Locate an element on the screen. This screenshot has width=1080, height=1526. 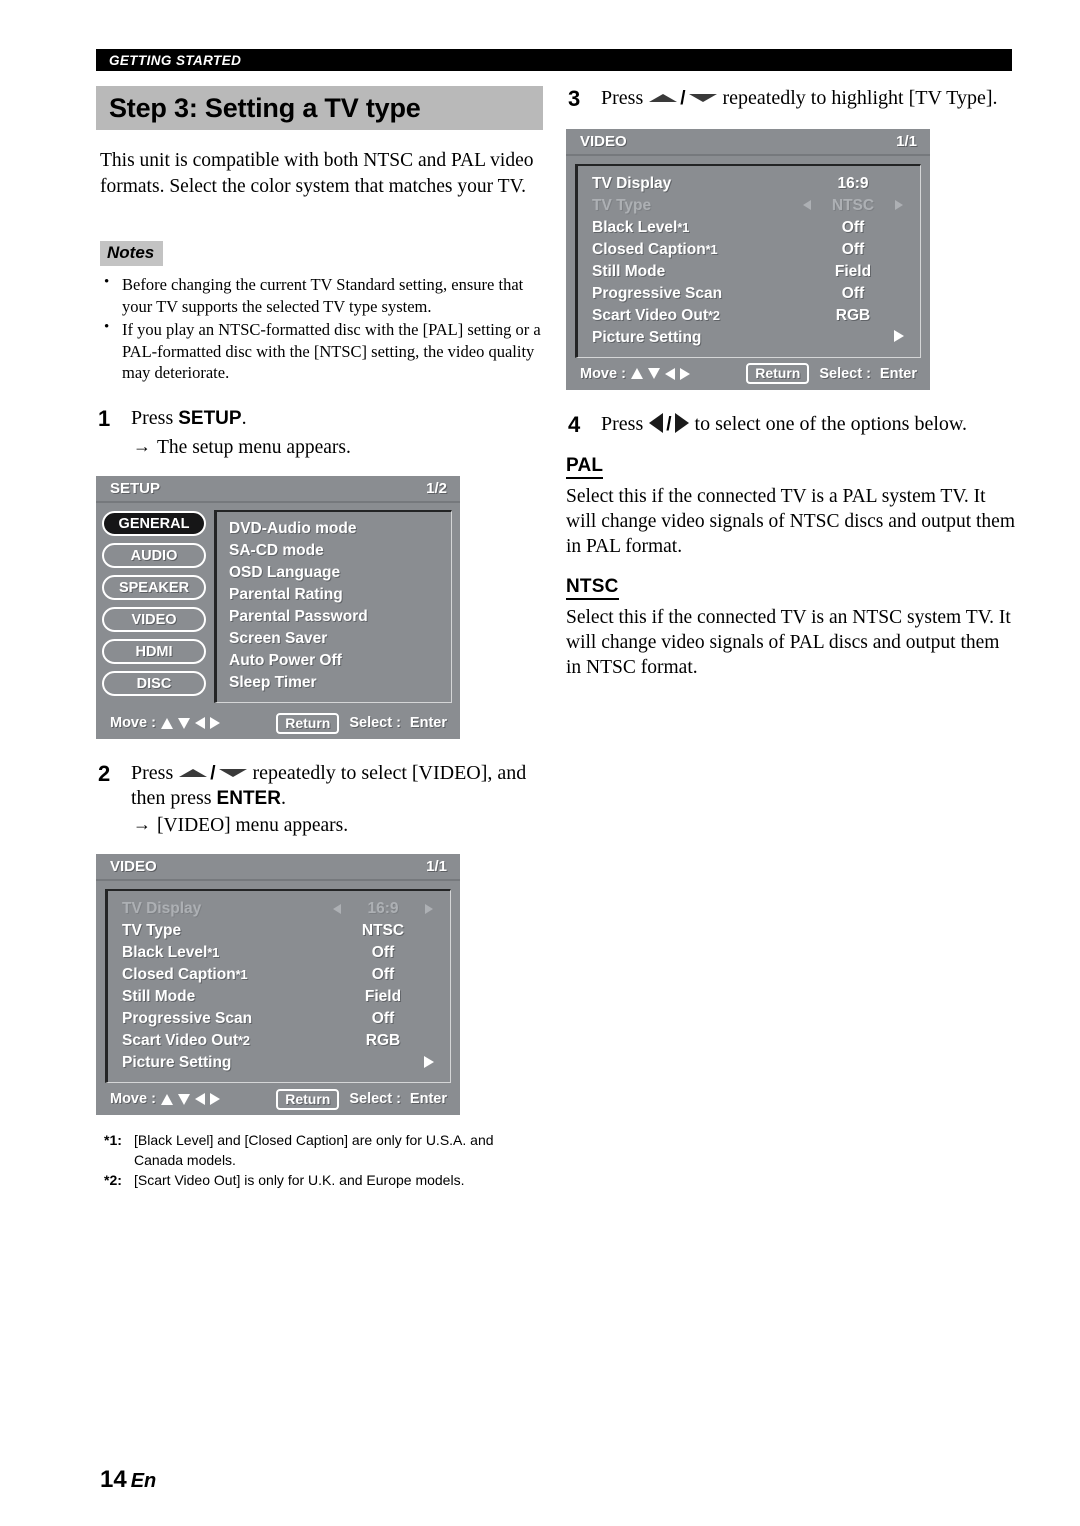
list-item: Screen Saver is located at coordinates (340, 639).